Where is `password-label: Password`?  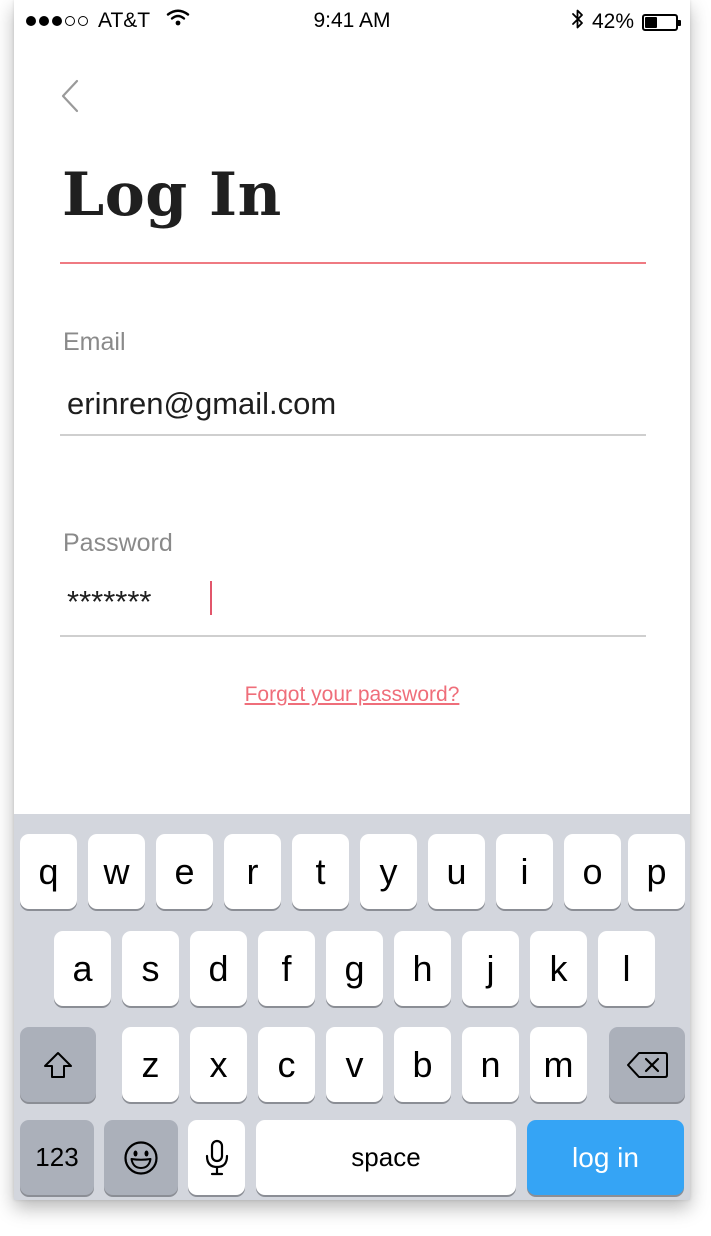
password-label: Password is located at coordinates (118, 543).